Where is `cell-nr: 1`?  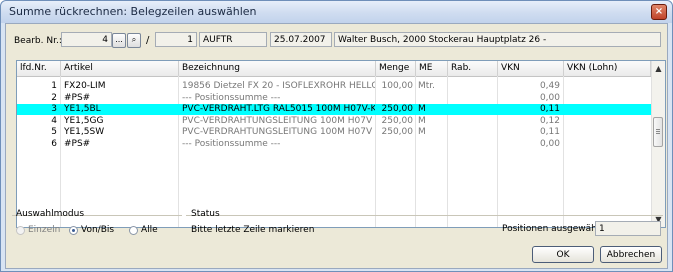 cell-nr: 1 is located at coordinates (54, 86).